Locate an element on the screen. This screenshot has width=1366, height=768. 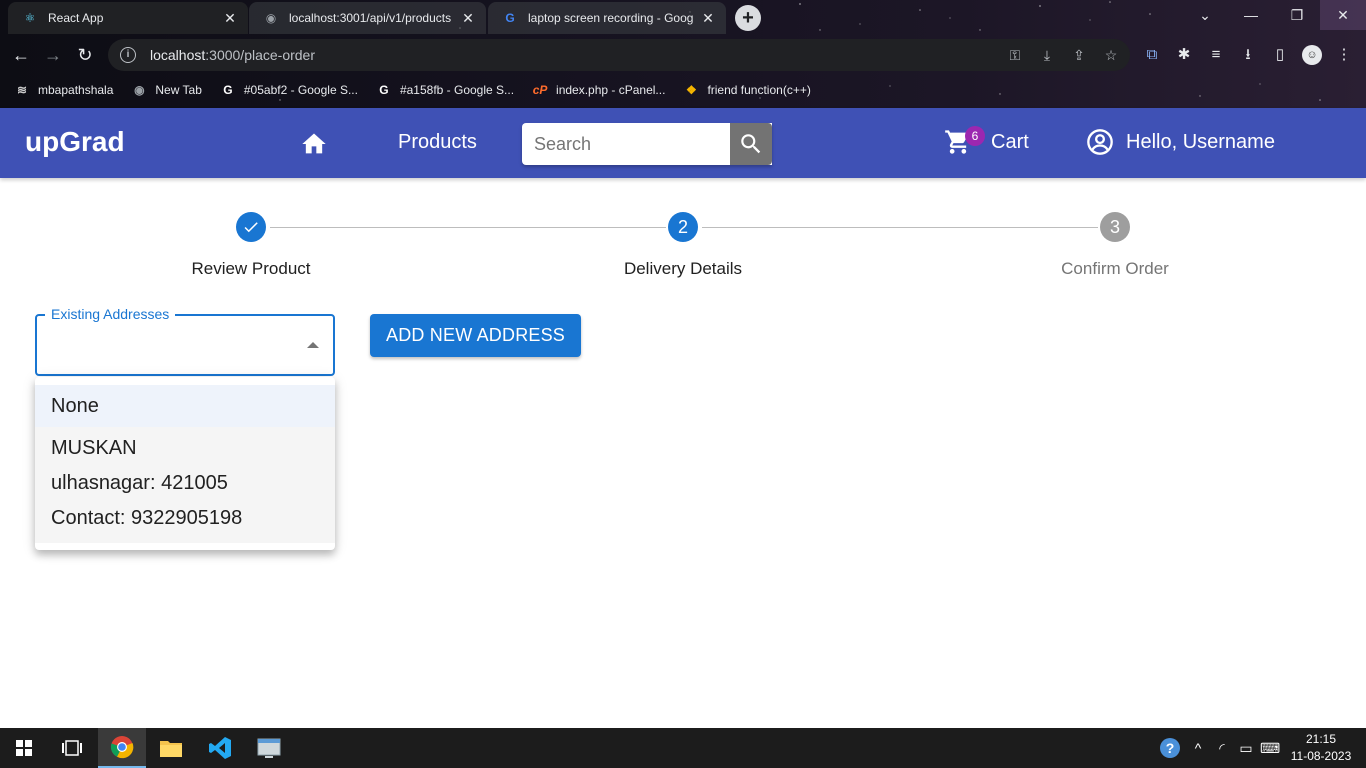
forward-icon: → is located at coordinates (53, 55).